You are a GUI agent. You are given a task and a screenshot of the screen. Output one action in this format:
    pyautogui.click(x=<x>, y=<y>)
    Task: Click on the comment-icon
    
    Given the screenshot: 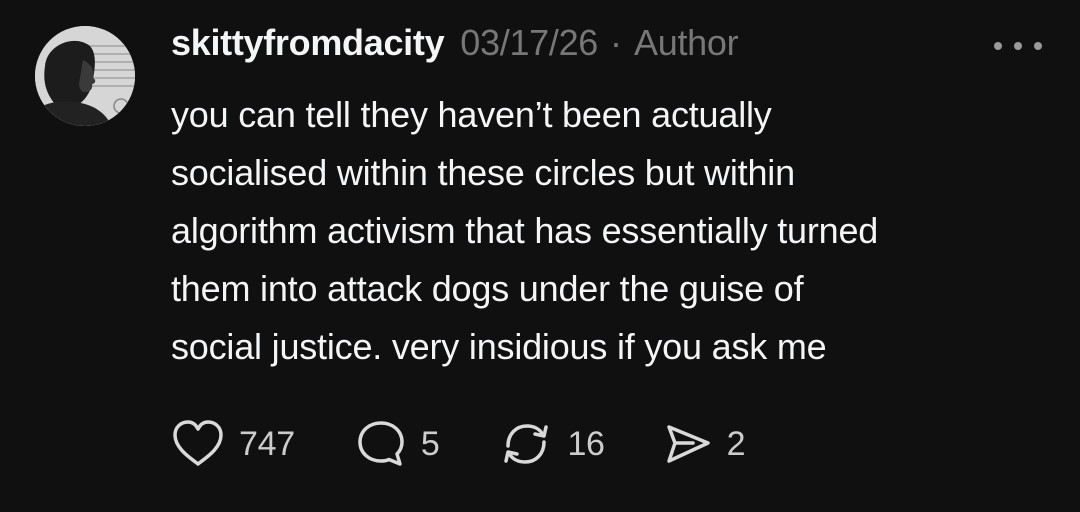 What is the action you would take?
    pyautogui.click(x=381, y=443)
    